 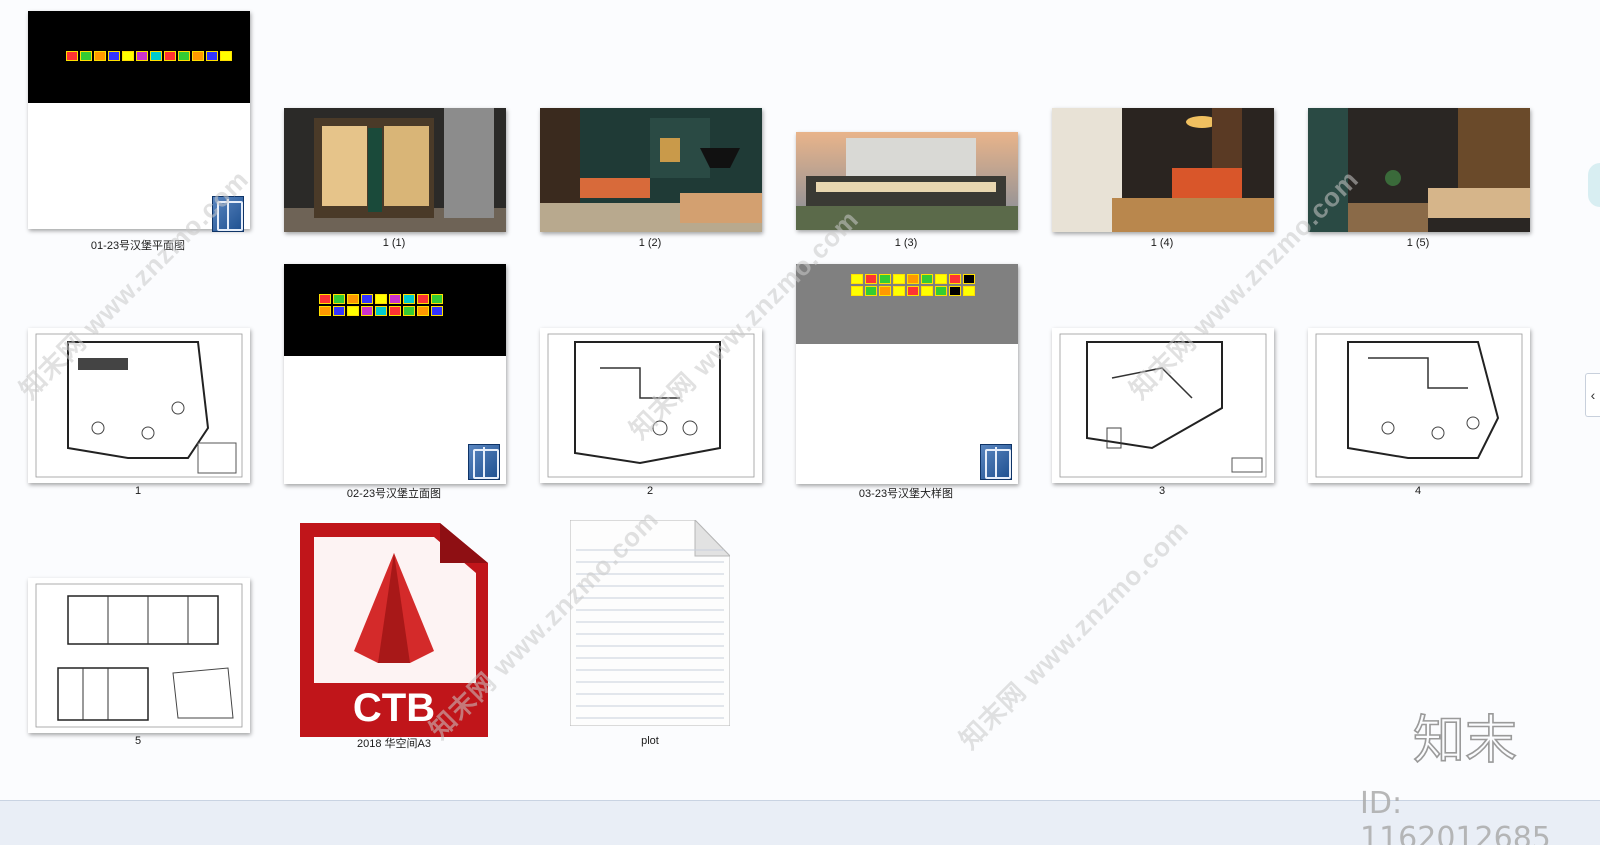 I want to click on elevation-drawing, so click(x=139, y=655).